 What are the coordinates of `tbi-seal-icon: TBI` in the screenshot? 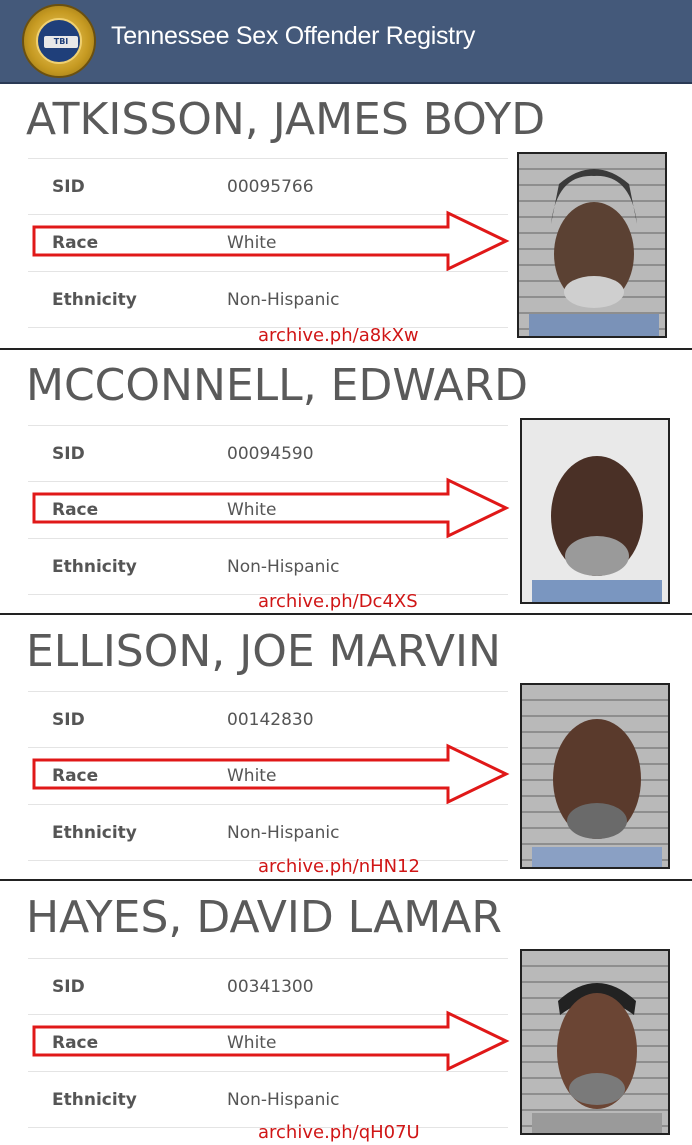 It's located at (59, 41).